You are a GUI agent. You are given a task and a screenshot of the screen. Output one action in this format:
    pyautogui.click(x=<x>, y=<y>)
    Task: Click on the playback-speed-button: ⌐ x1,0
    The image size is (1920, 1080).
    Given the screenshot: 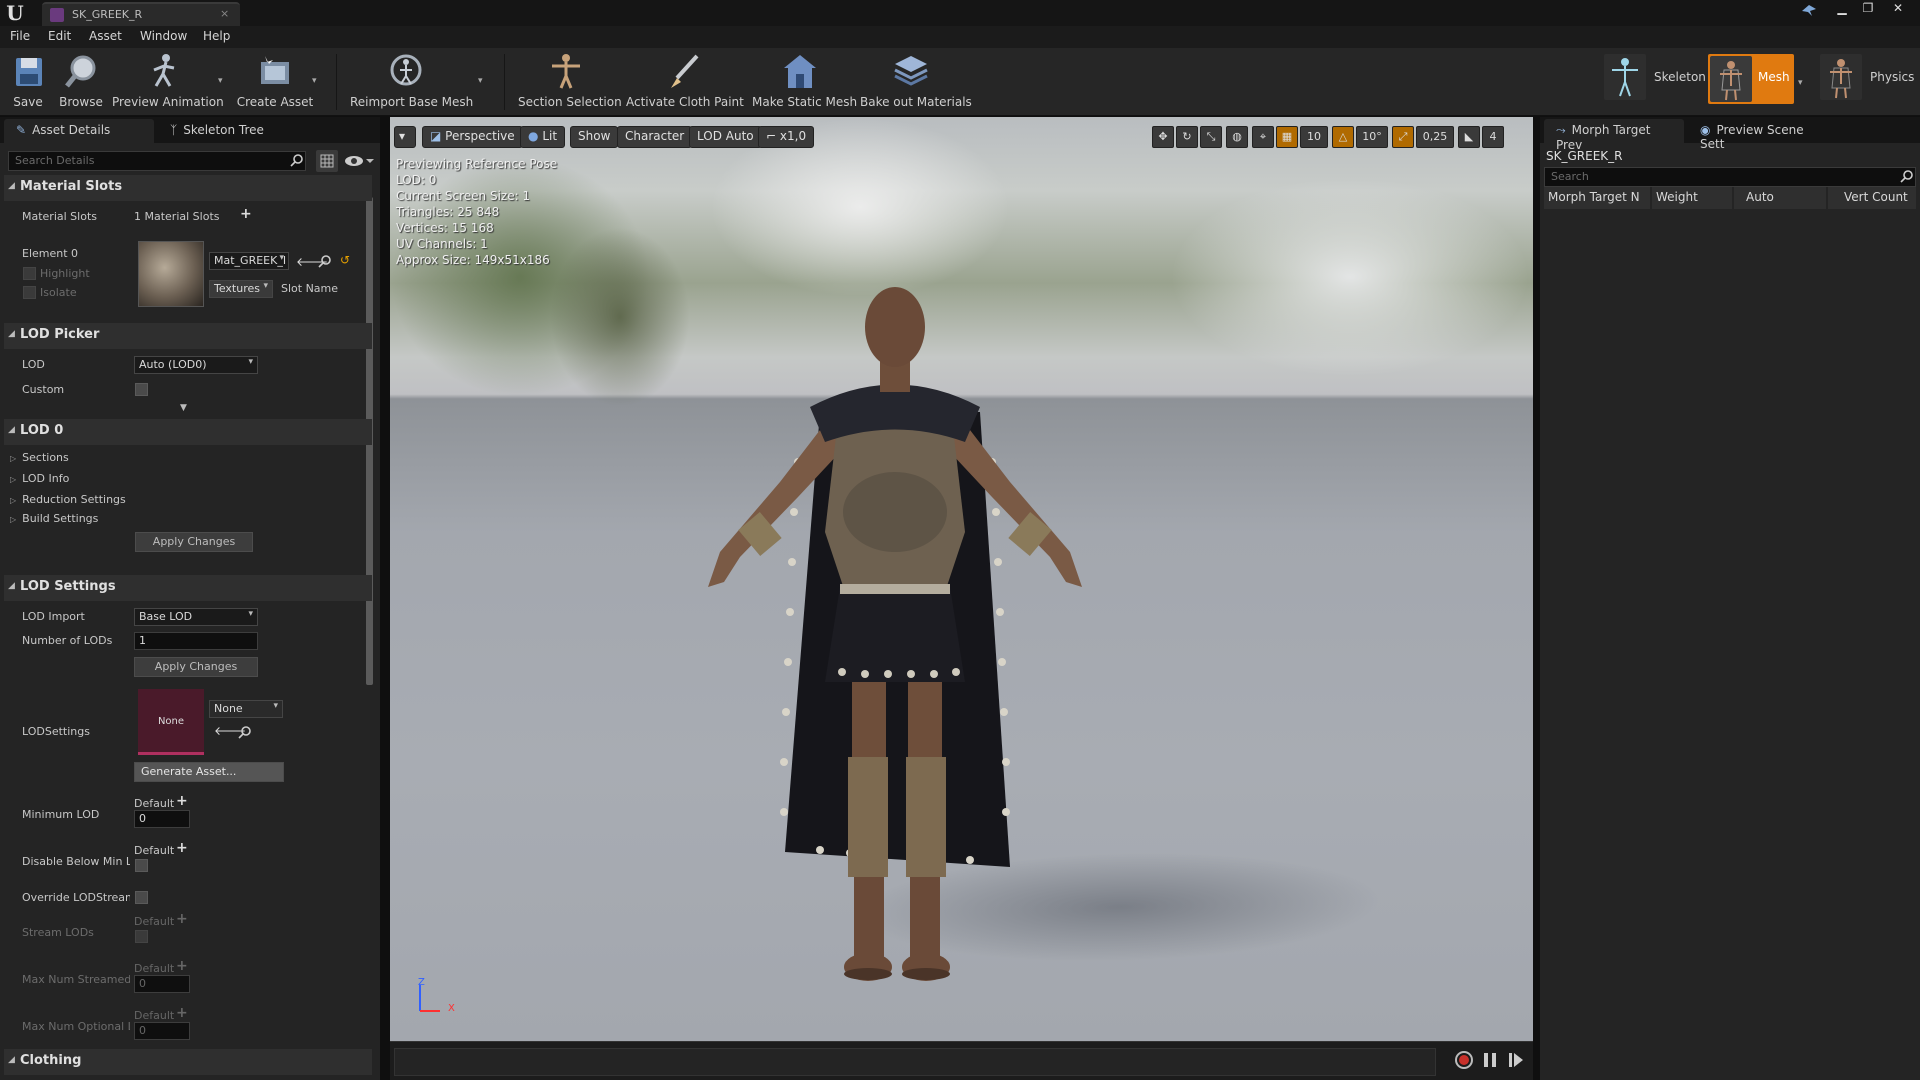 What is the action you would take?
    pyautogui.click(x=786, y=137)
    